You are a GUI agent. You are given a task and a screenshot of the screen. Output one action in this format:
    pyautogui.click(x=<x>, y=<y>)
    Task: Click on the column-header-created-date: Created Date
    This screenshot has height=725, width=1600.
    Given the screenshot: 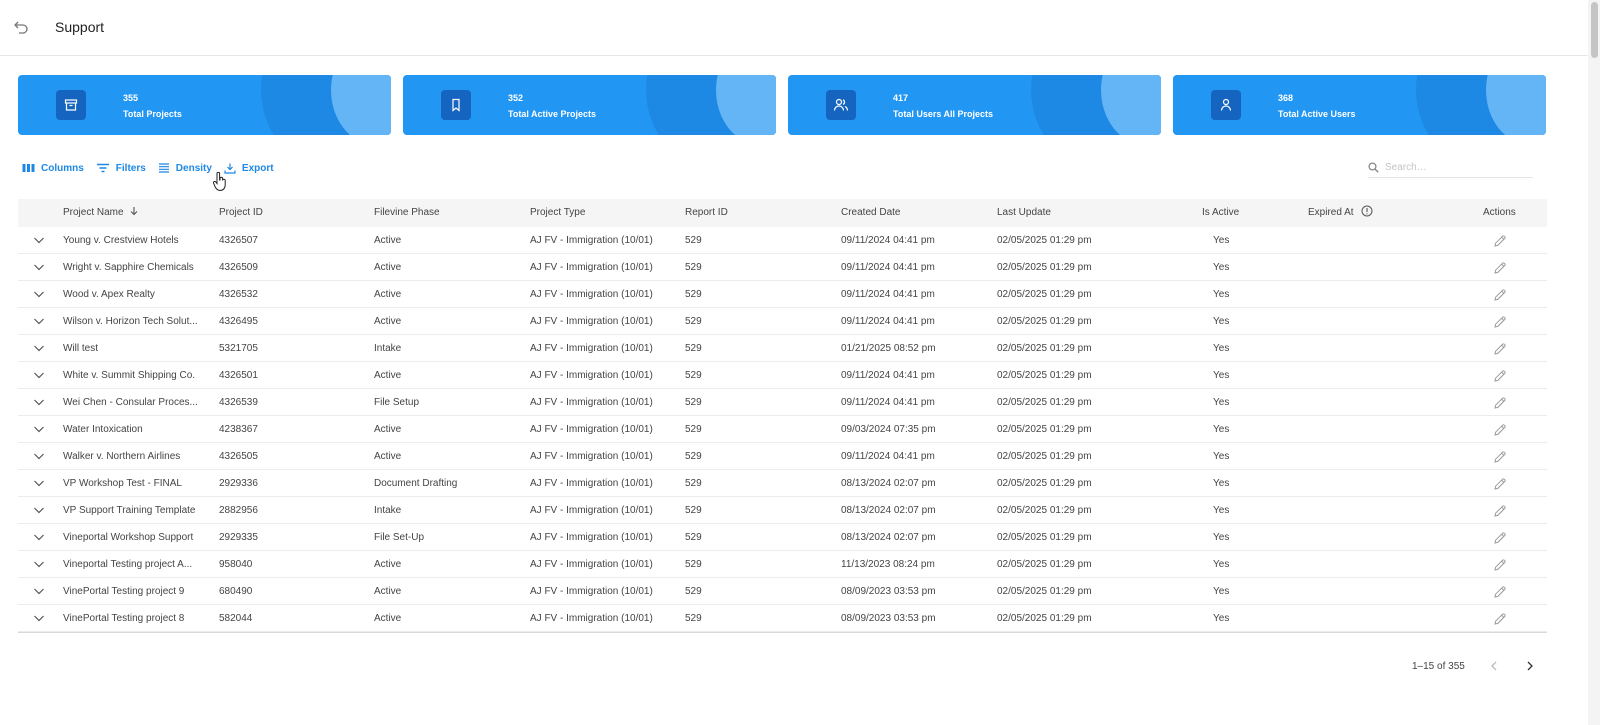 What is the action you would take?
    pyautogui.click(x=870, y=213)
    